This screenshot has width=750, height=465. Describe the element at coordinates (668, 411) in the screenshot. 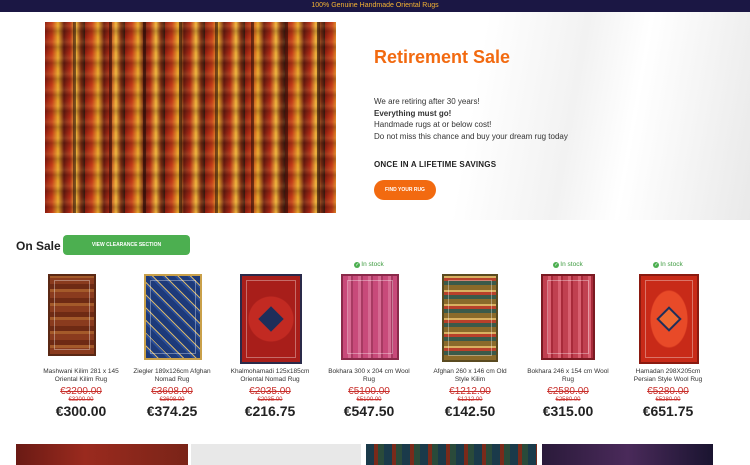

I see `sale-price: €651.75` at that location.